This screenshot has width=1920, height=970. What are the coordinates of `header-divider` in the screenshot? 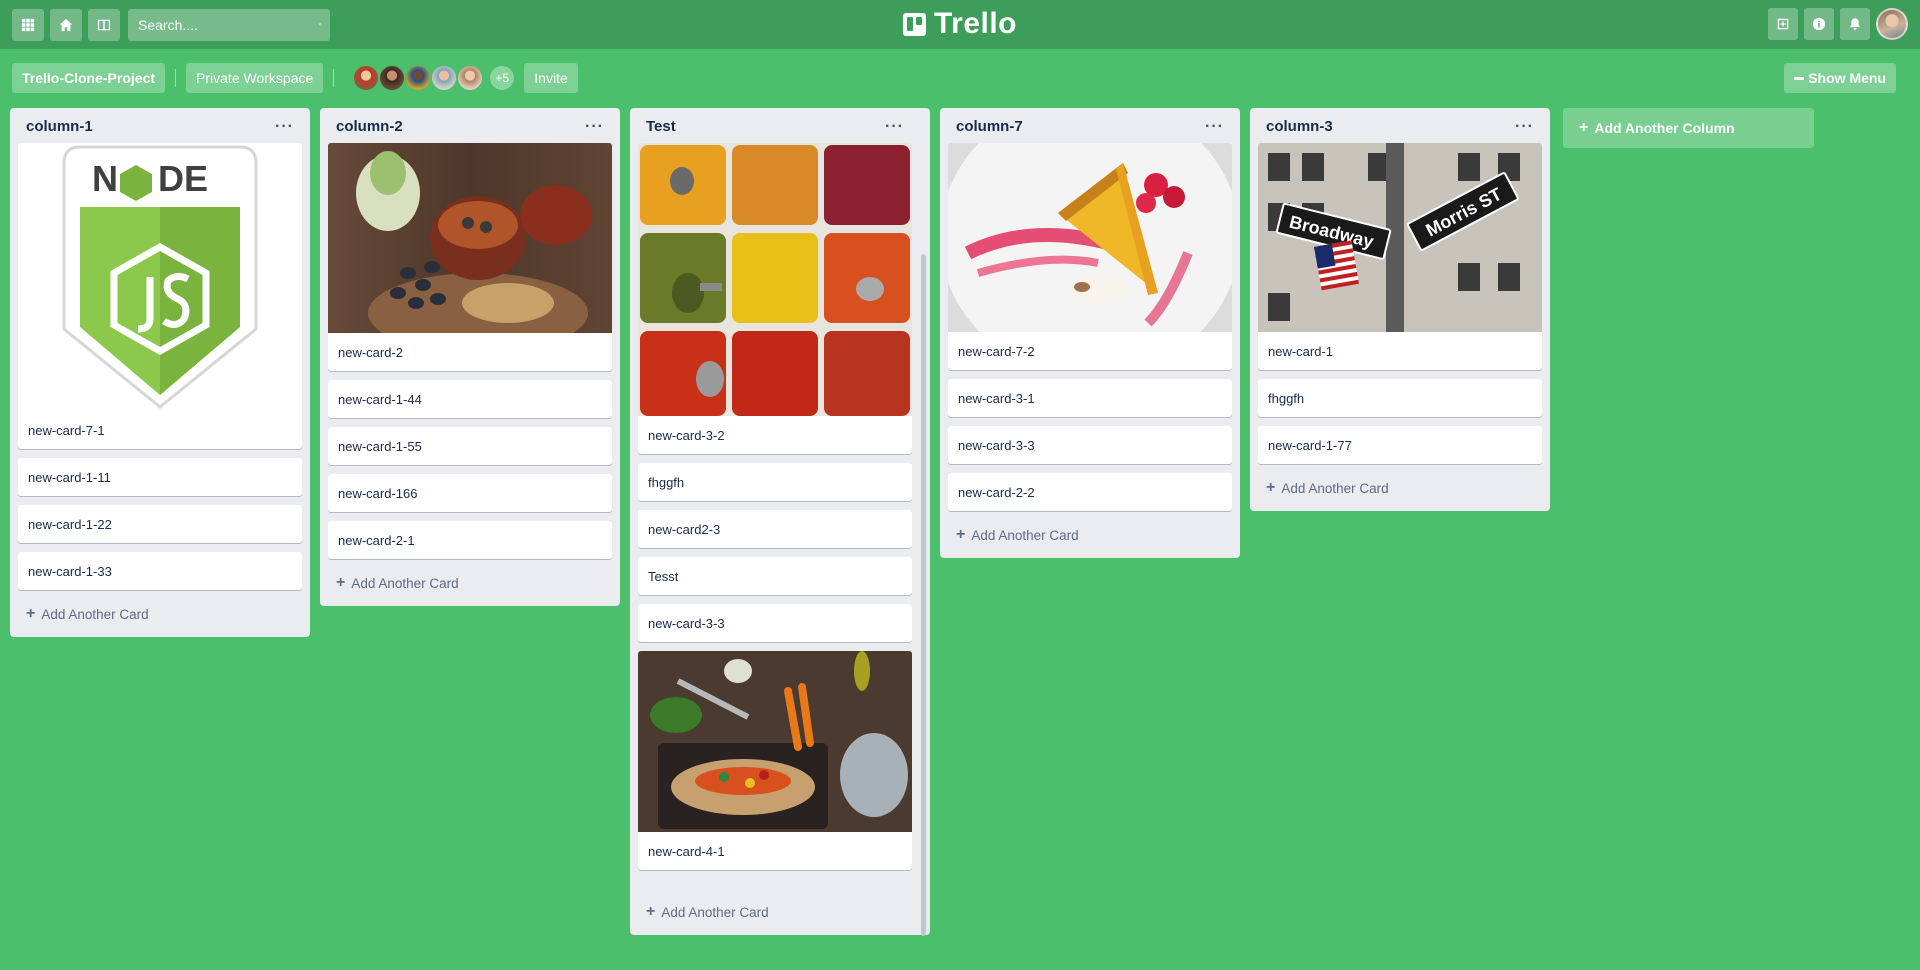 It's located at (334, 78).